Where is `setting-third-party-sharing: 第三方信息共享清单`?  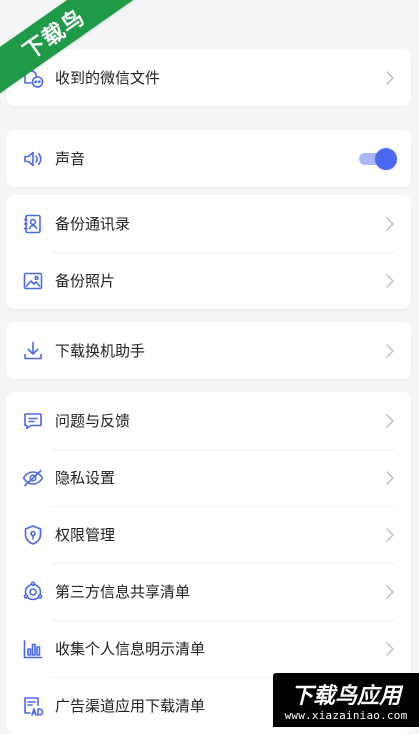
setting-third-party-sharing: 第三方信息共享清单 is located at coordinates (208, 591).